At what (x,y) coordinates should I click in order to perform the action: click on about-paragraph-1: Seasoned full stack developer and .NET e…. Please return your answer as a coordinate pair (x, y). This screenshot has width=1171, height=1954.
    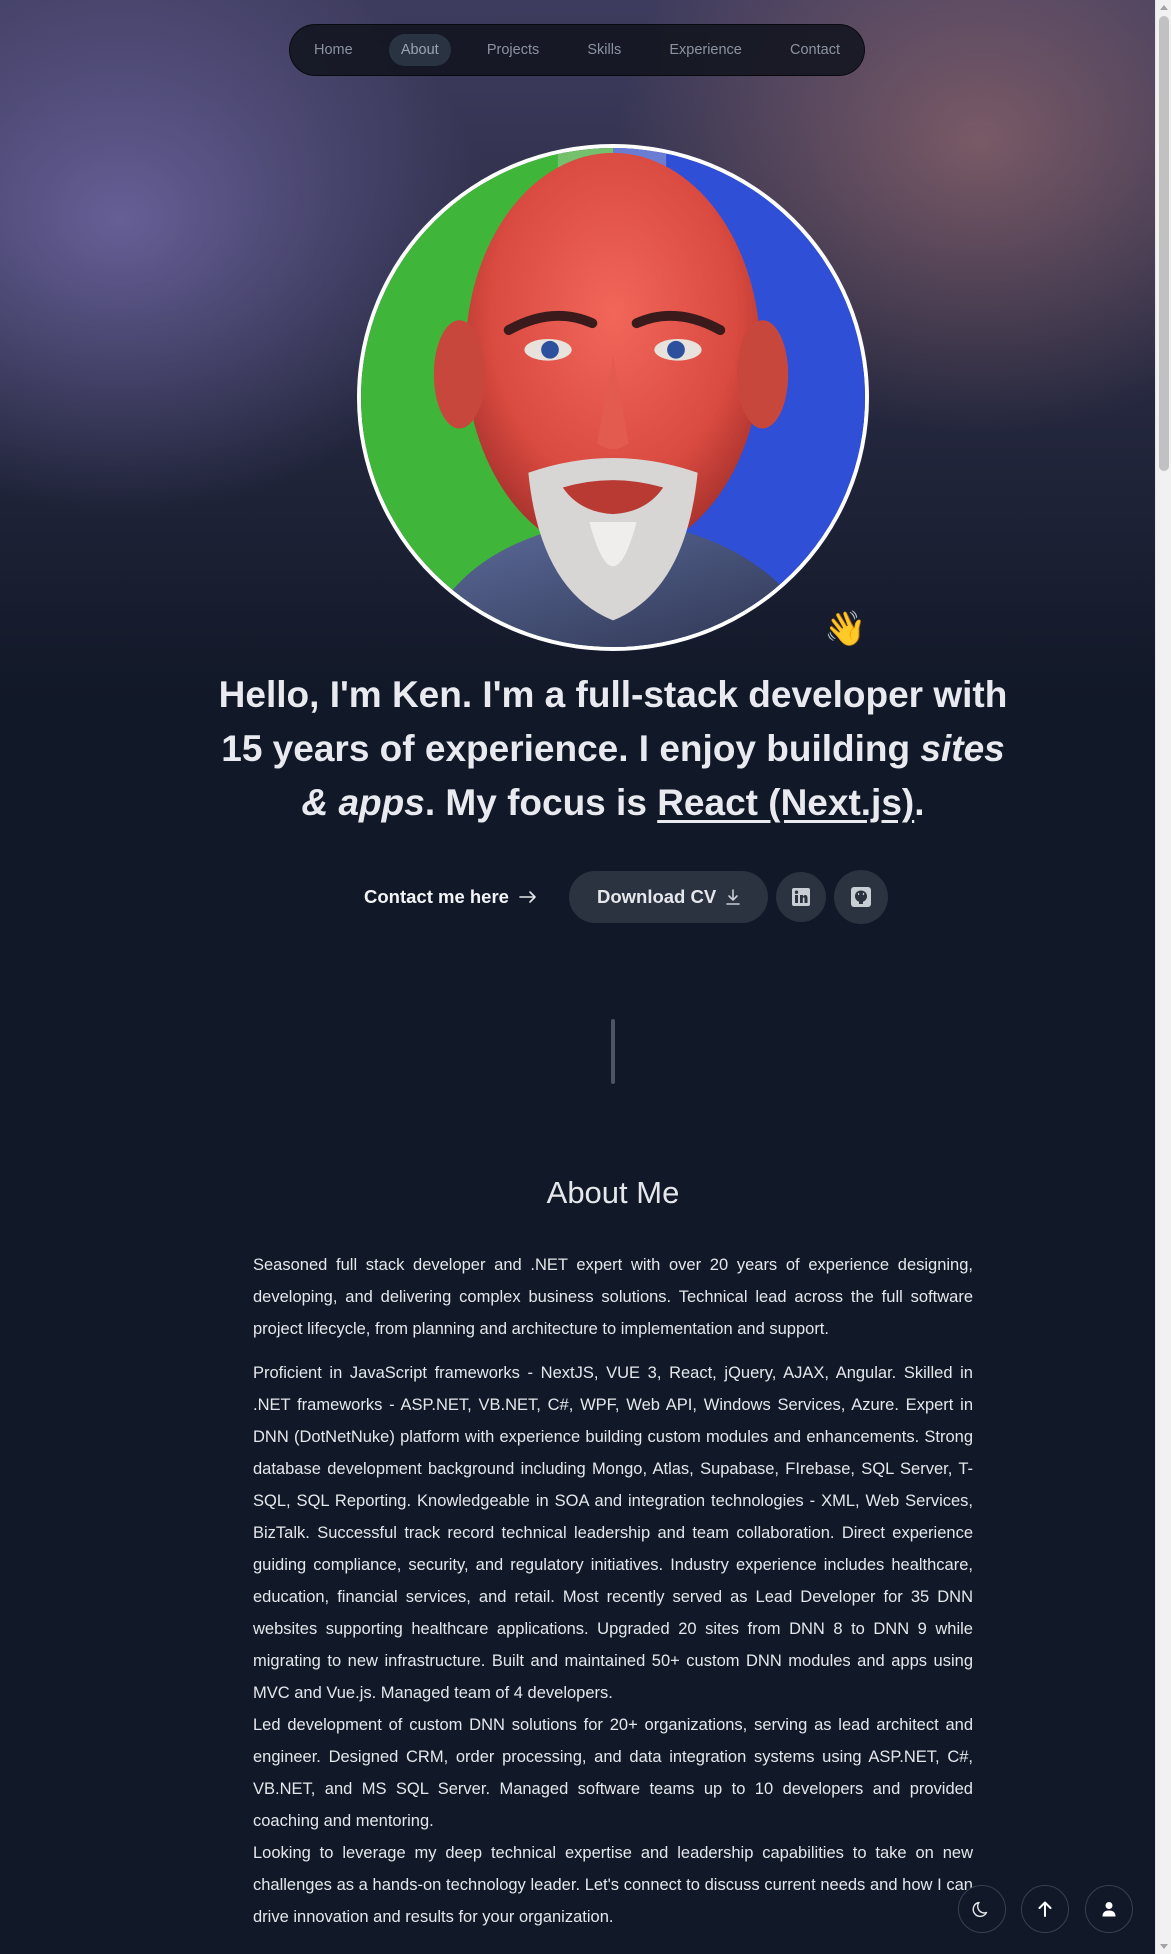
    Looking at the image, I should click on (613, 1297).